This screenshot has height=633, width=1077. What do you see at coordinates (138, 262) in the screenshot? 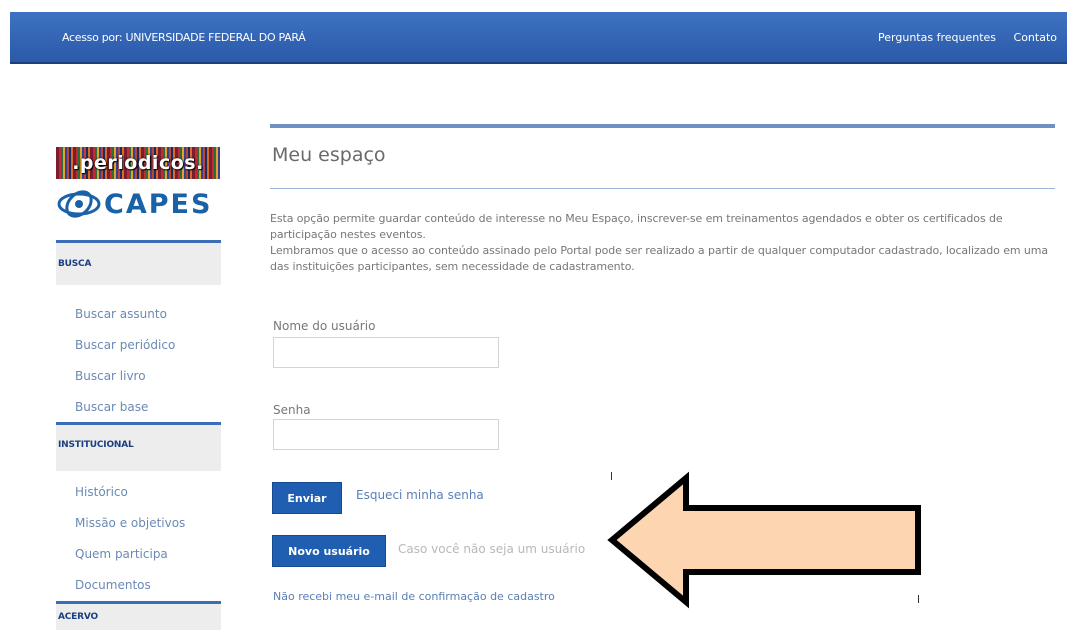
I see `sidebar-section-busca: BUSCA` at bounding box center [138, 262].